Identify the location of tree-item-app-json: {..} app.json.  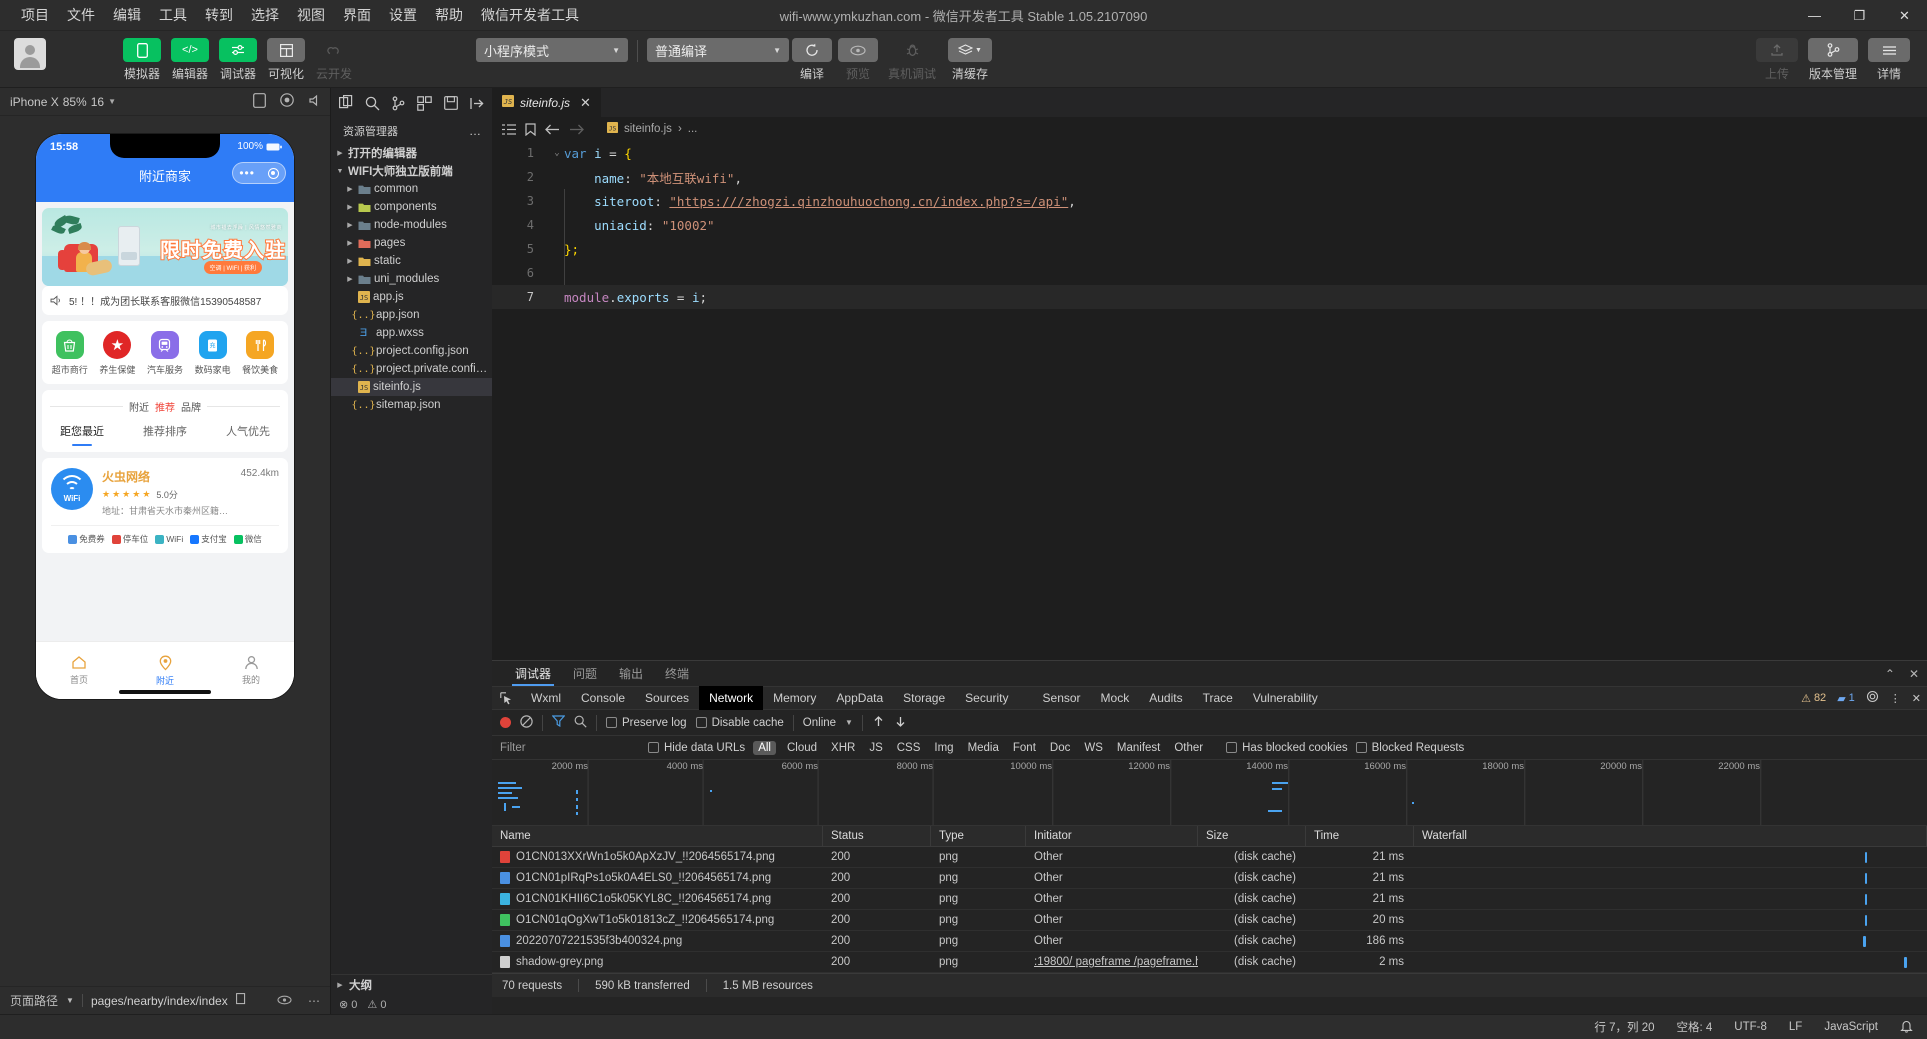
(411, 315).